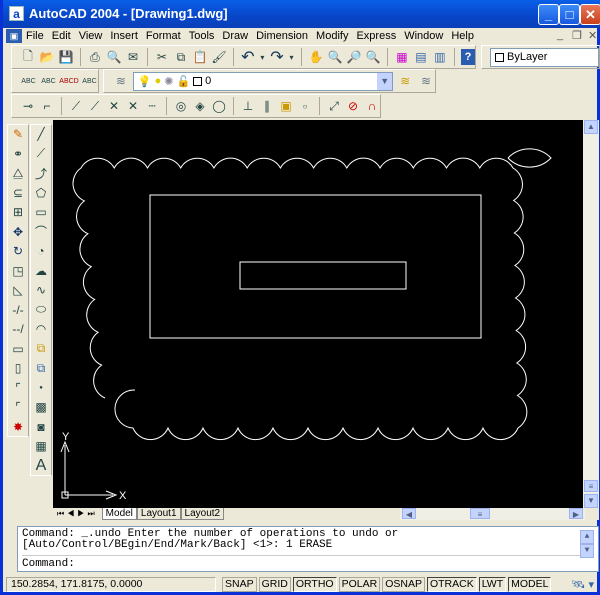 Image resolution: width=600 pixels, height=595 pixels. I want to click on maximize-button: □, so click(569, 14).